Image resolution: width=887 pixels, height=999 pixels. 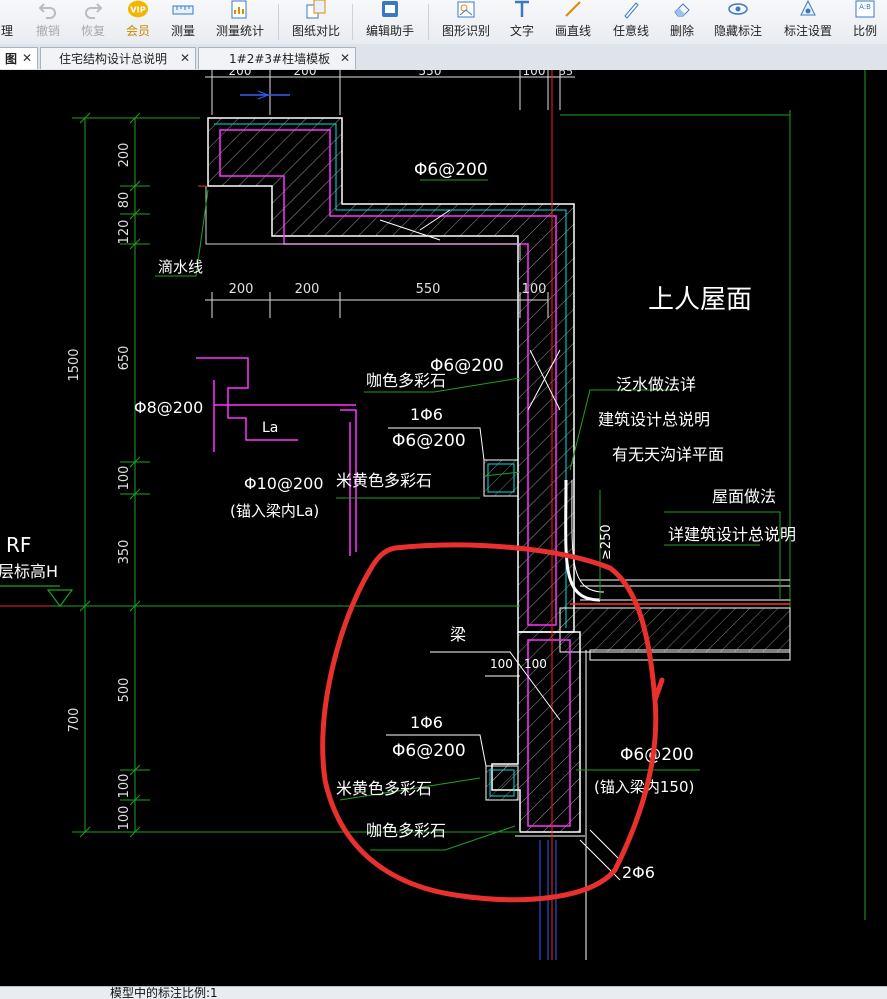 What do you see at coordinates (6, 31) in the screenshot?
I see `toolbar-label: 理` at bounding box center [6, 31].